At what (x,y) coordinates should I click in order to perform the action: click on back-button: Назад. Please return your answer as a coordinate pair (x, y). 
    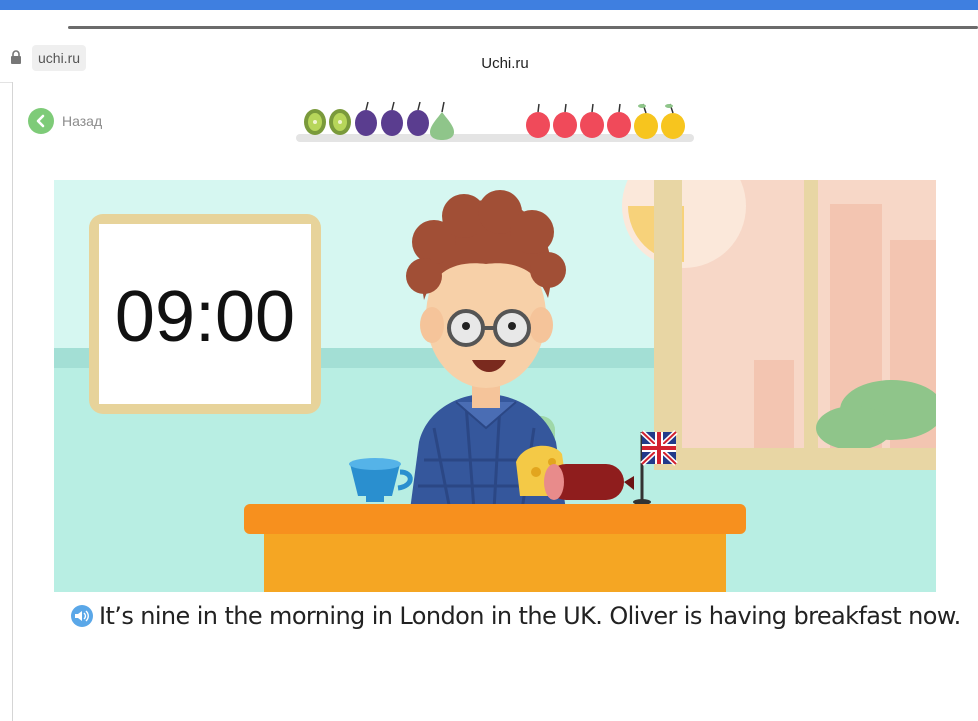
    Looking at the image, I should click on (65, 121).